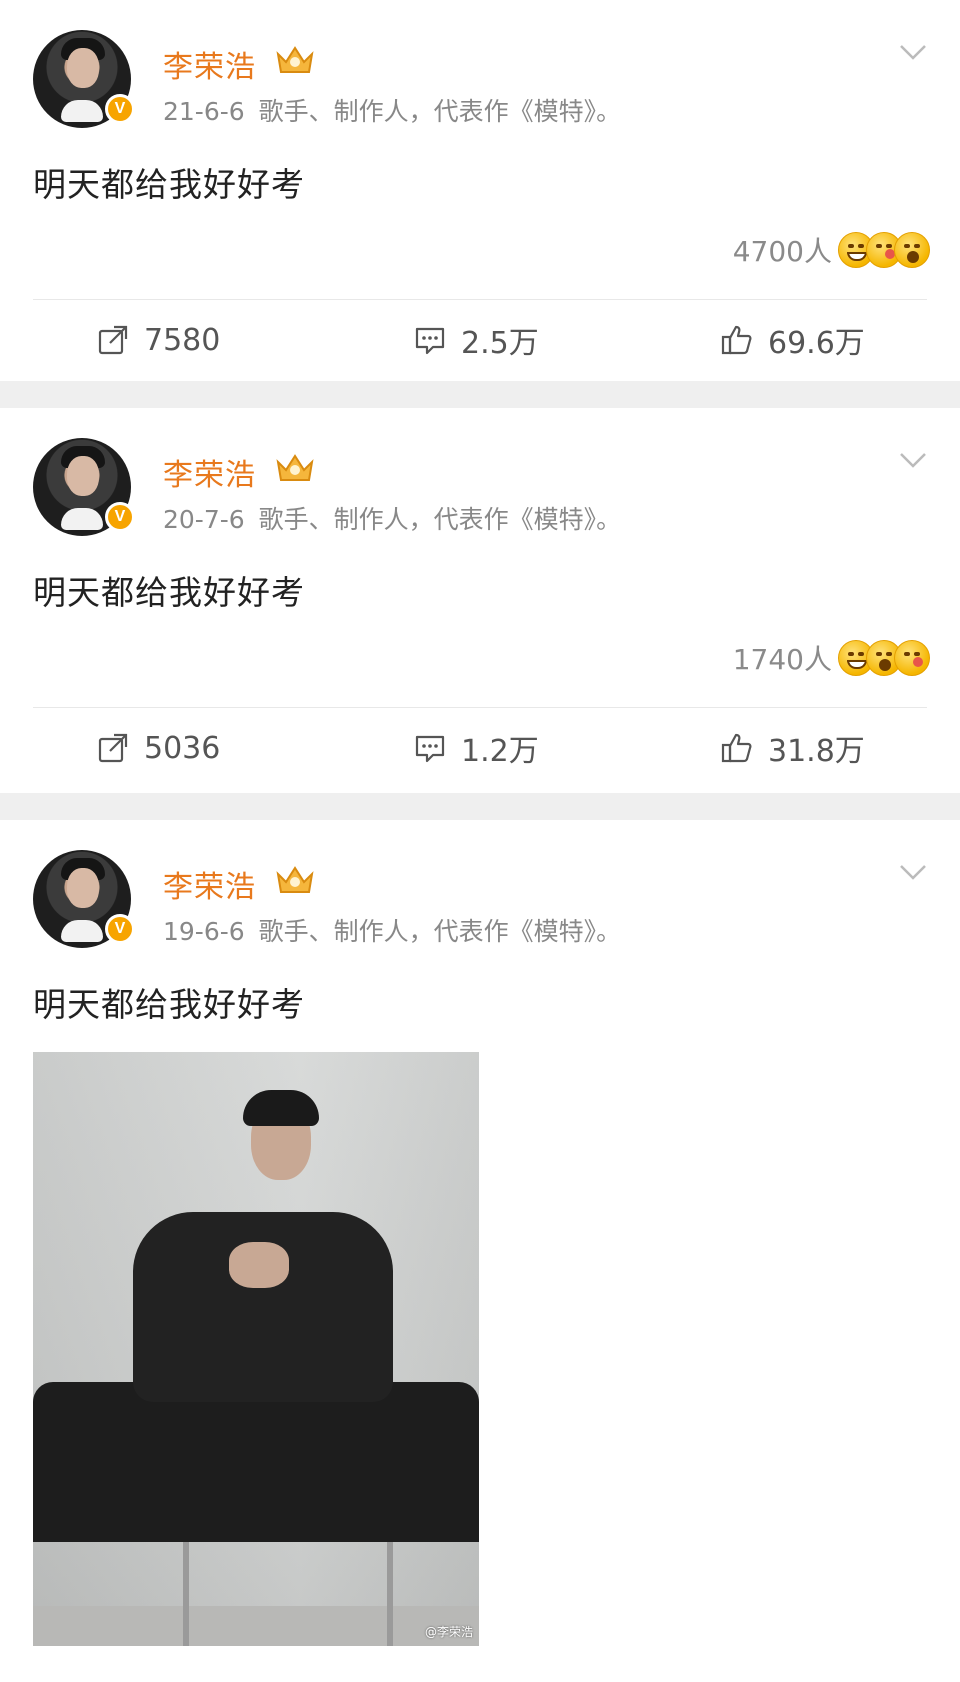 This screenshot has width=960, height=1682. What do you see at coordinates (448, 1632) in the screenshot?
I see `photo-watermark: @李荣浩` at bounding box center [448, 1632].